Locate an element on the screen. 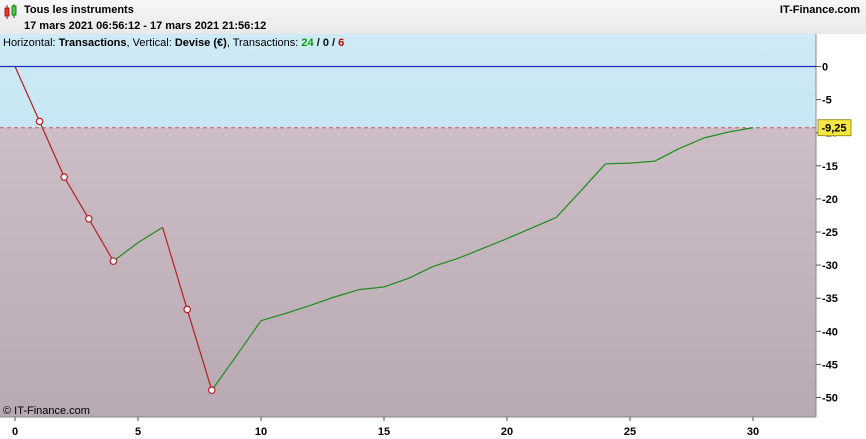 The image size is (866, 439). horizontal-value: Transactions is located at coordinates (92, 43).